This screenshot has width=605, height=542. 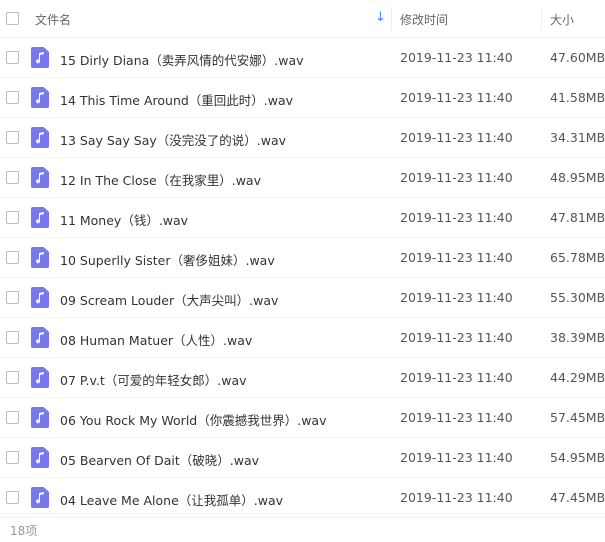 I want to click on file-list-header: 文件名 ↓ 修改时间 大小, so click(x=302, y=19).